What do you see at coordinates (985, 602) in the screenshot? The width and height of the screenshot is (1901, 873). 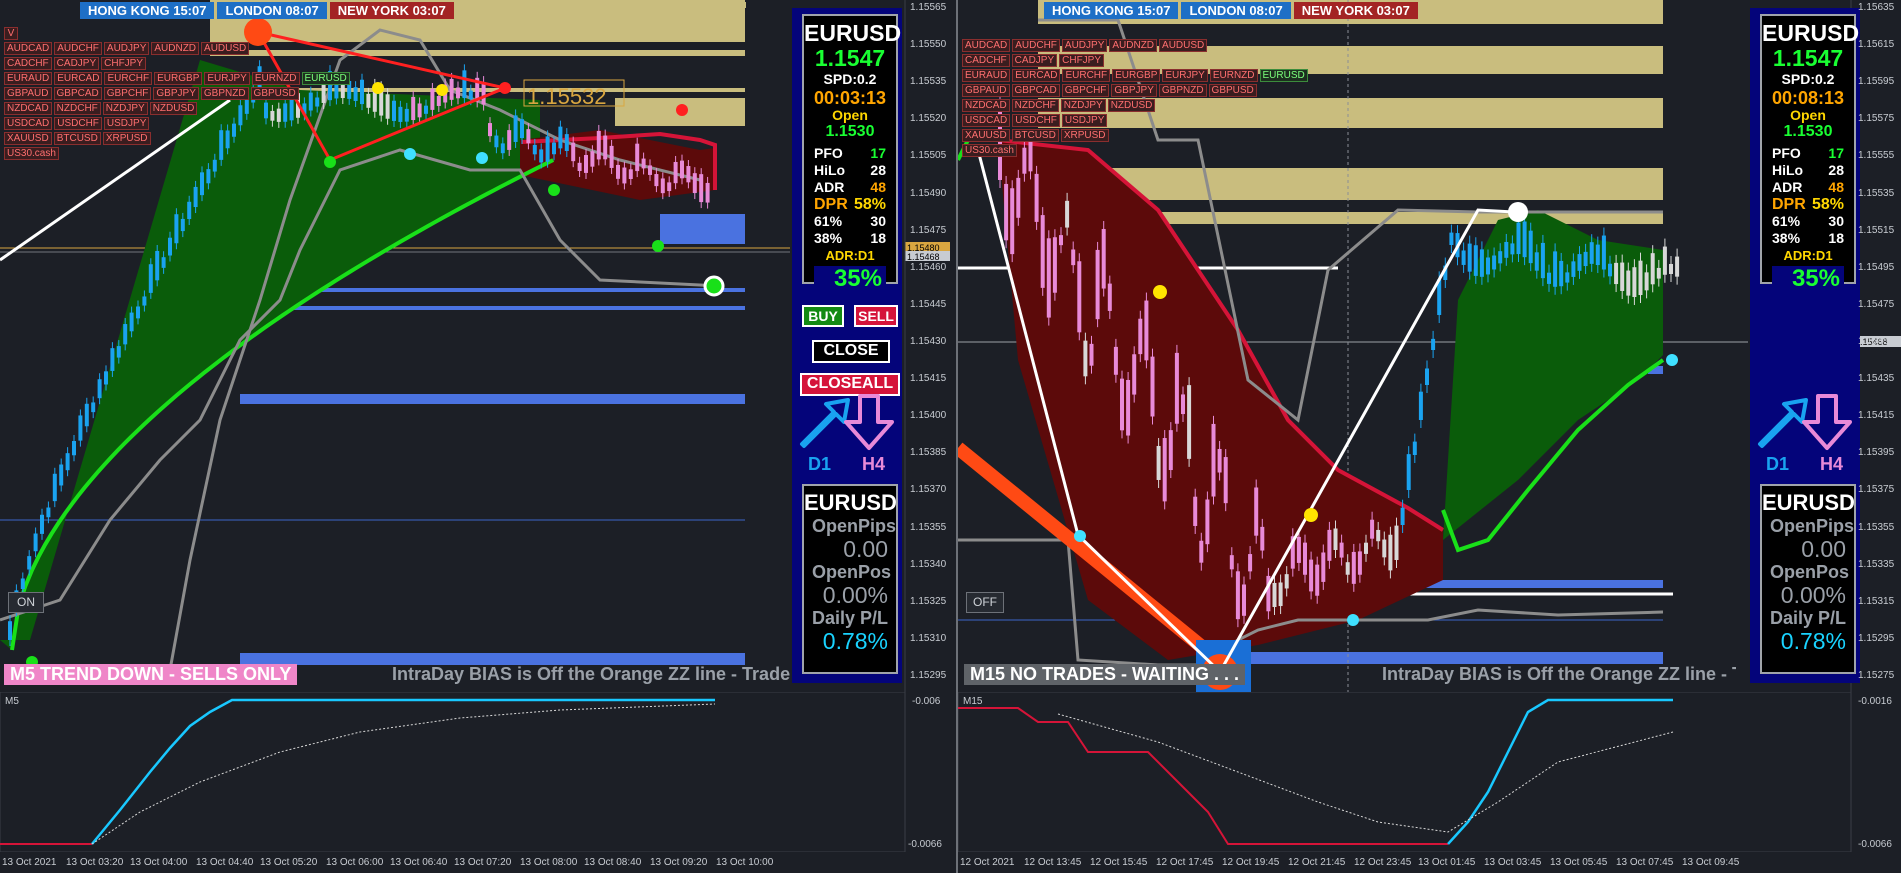 I see `toggle-off-button: OFF` at bounding box center [985, 602].